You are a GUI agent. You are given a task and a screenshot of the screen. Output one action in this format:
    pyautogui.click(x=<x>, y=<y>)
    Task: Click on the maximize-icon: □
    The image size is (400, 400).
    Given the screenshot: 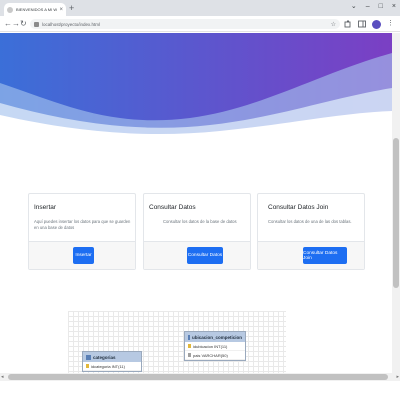 What is the action you would take?
    pyautogui.click(x=381, y=7)
    